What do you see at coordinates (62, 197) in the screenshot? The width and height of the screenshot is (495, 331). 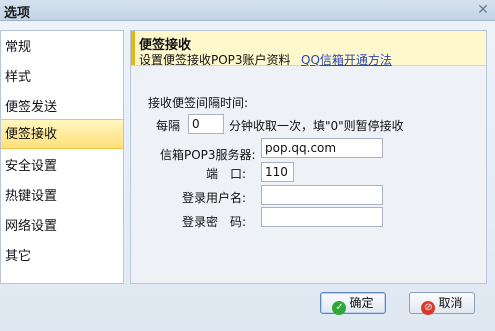 I see `sidebar-item-hotkey: 热键设置` at bounding box center [62, 197].